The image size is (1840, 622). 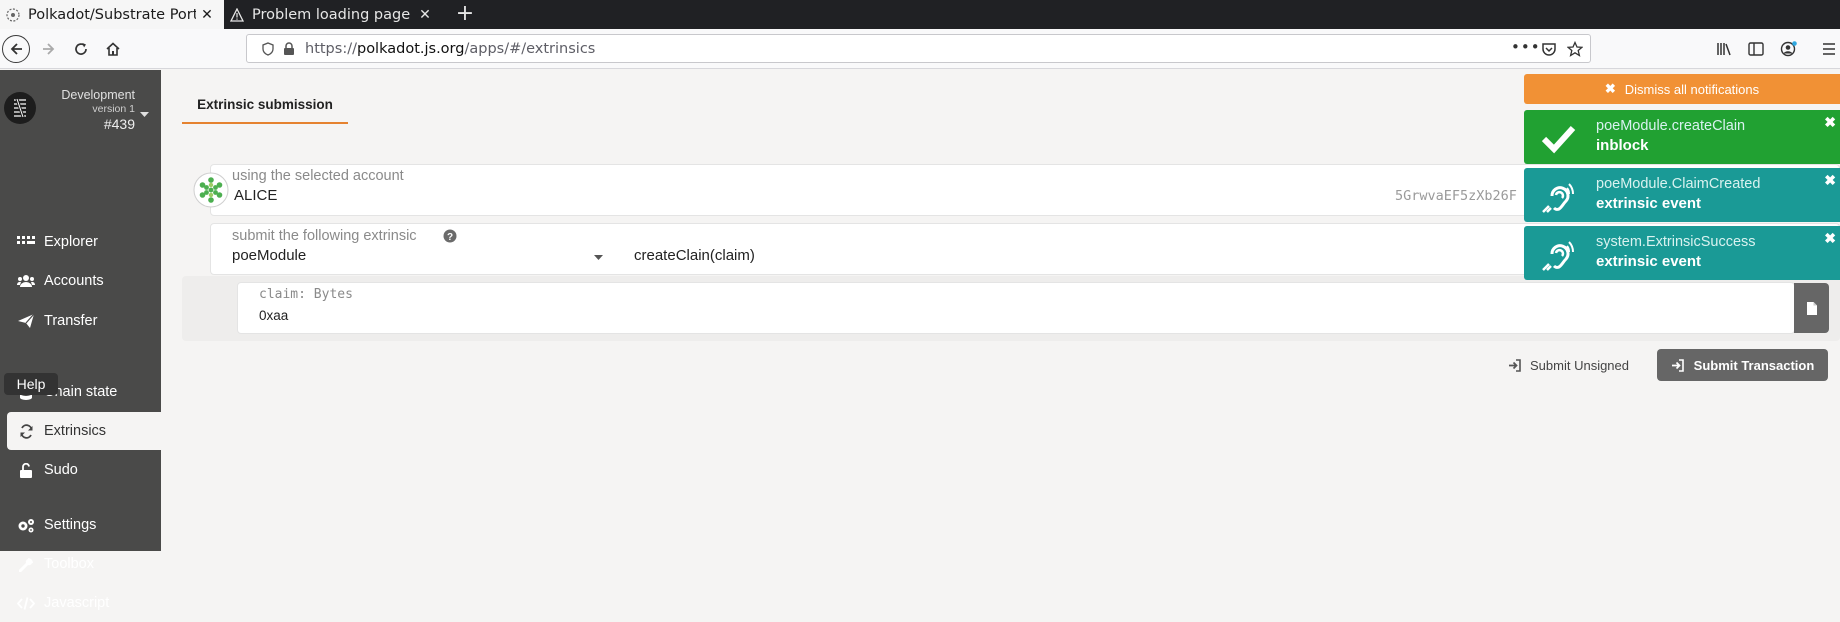 What do you see at coordinates (98, 95) in the screenshot?
I see `chain-name: Development` at bounding box center [98, 95].